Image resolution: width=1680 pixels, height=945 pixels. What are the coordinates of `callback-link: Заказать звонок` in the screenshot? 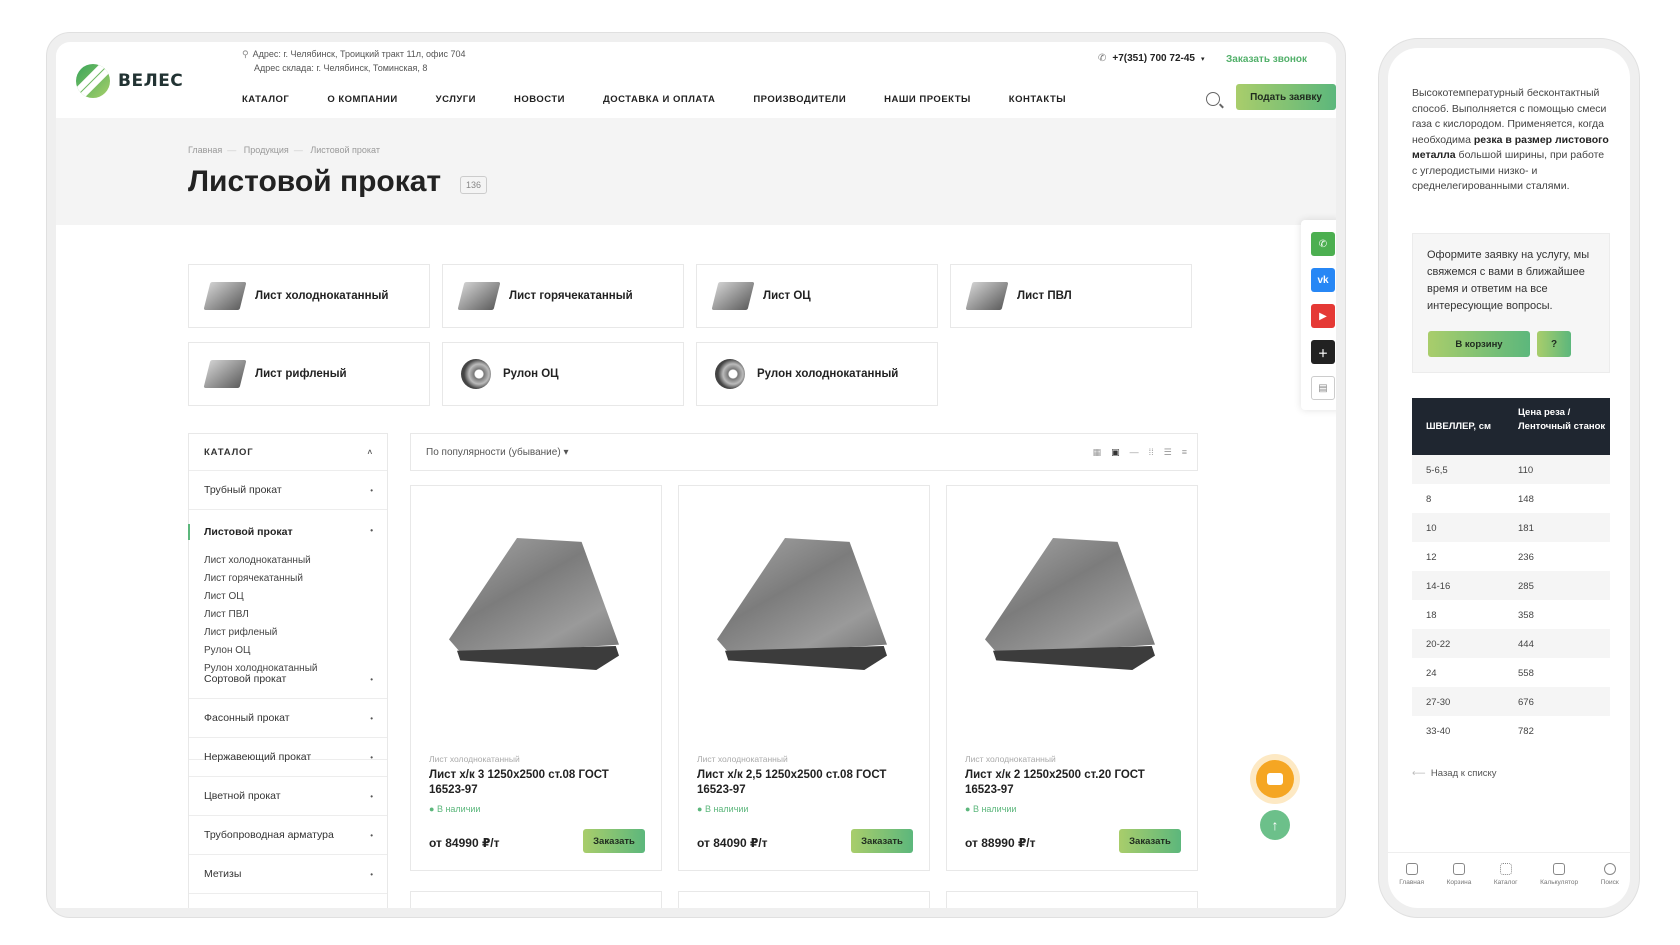 It's located at (1266, 59).